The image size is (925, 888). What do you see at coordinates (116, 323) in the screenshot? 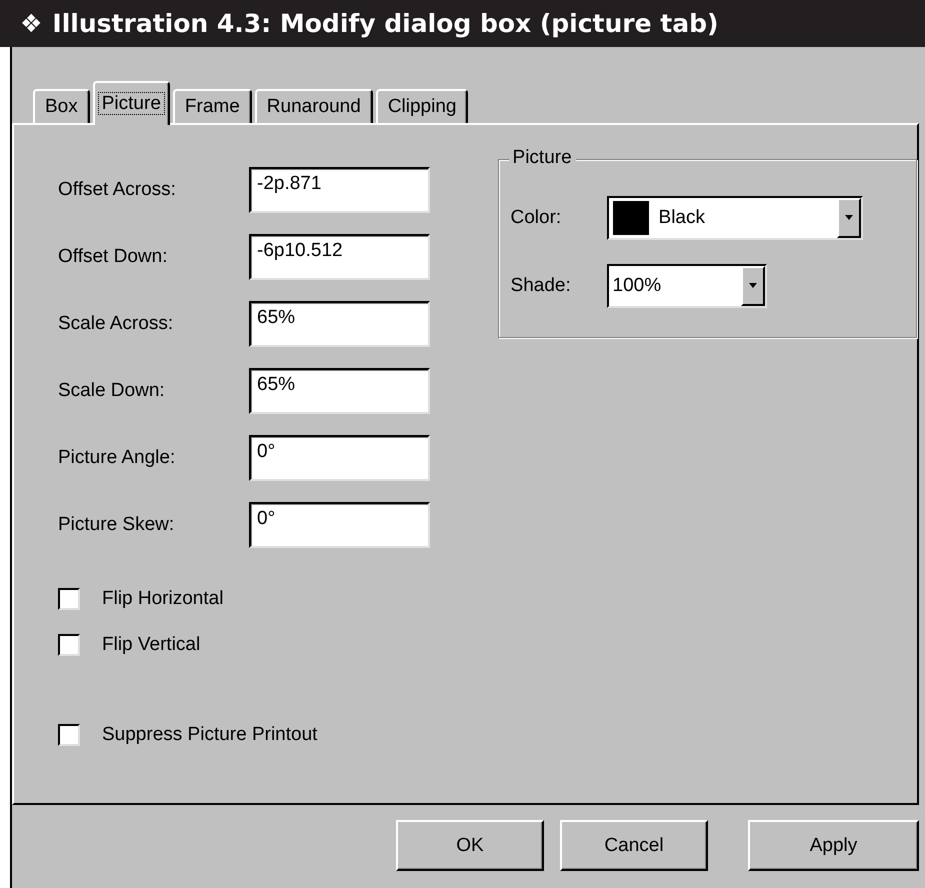
I see `field-label: Scale Across:` at bounding box center [116, 323].